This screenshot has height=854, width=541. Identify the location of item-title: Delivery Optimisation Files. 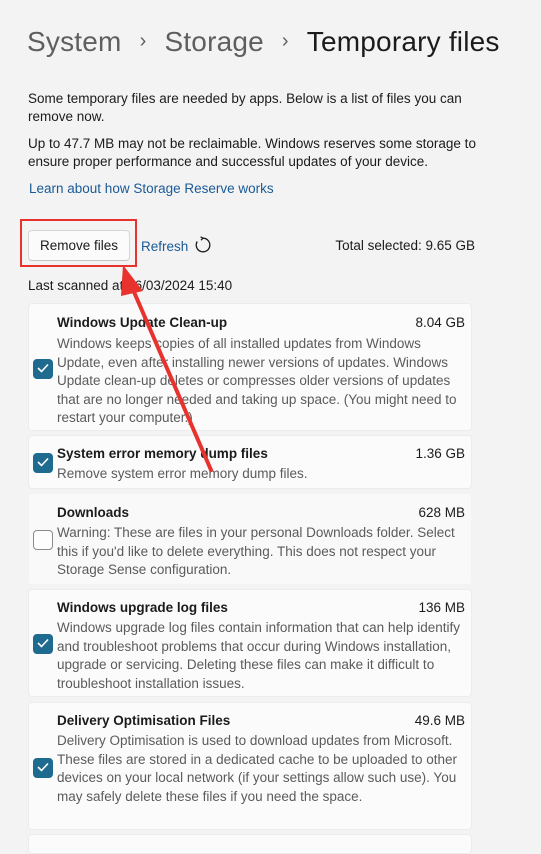
(144, 720).